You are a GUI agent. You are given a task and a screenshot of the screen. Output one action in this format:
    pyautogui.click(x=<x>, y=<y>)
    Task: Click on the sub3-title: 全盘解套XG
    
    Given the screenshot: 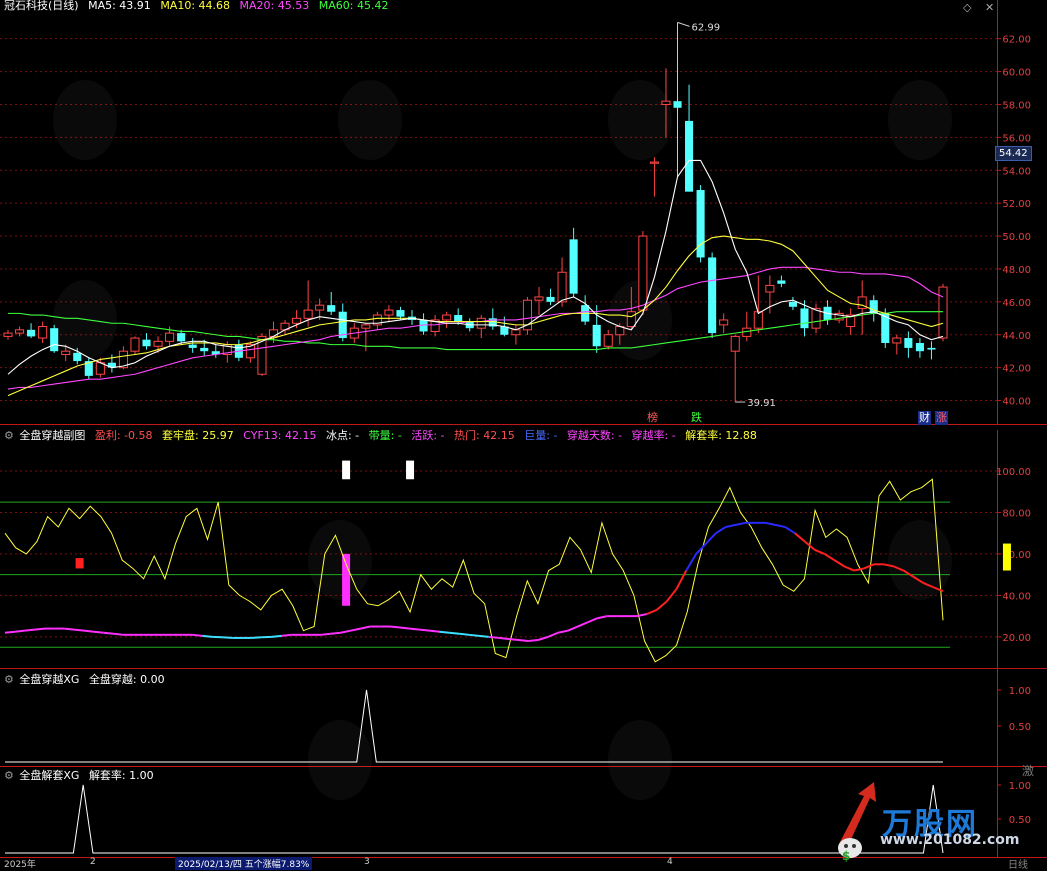 What is the action you would take?
    pyautogui.click(x=49, y=775)
    